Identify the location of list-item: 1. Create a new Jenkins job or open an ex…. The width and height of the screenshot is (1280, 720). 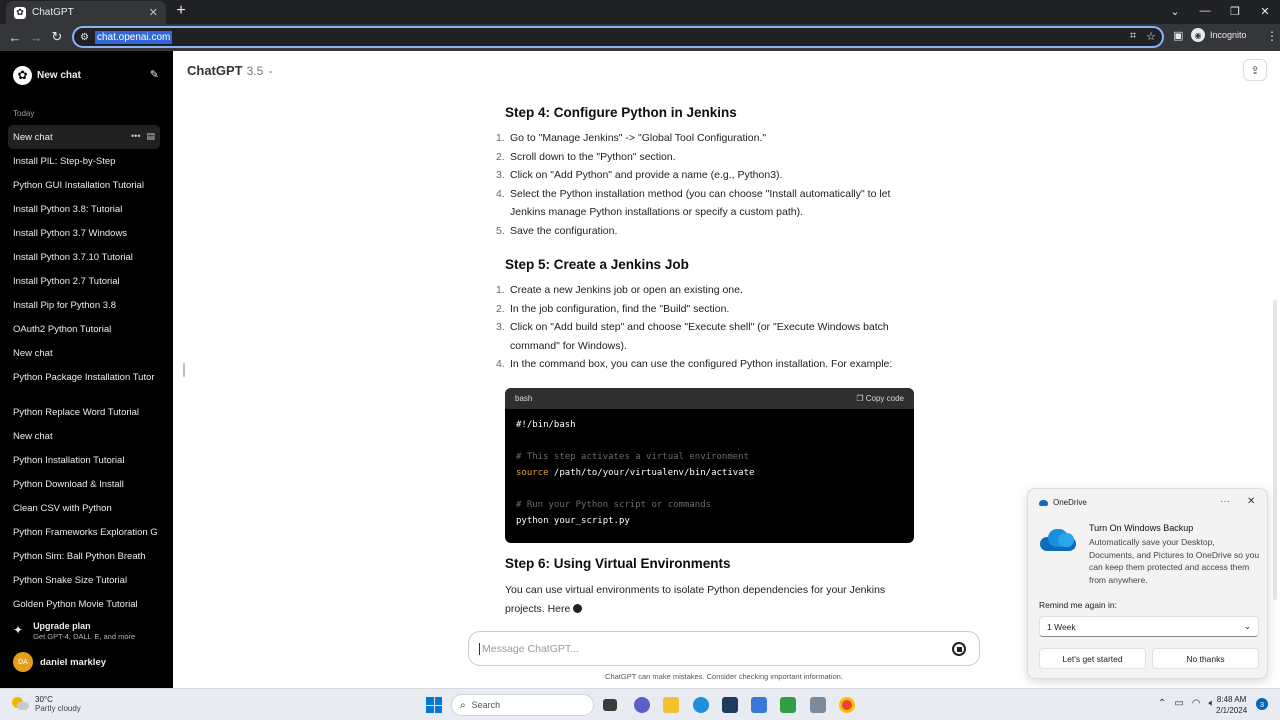
(619, 290).